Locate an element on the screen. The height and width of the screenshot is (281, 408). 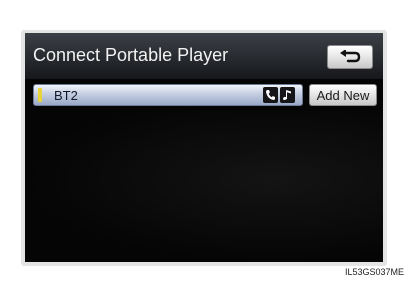
return-arrow-icon is located at coordinates (350, 56).